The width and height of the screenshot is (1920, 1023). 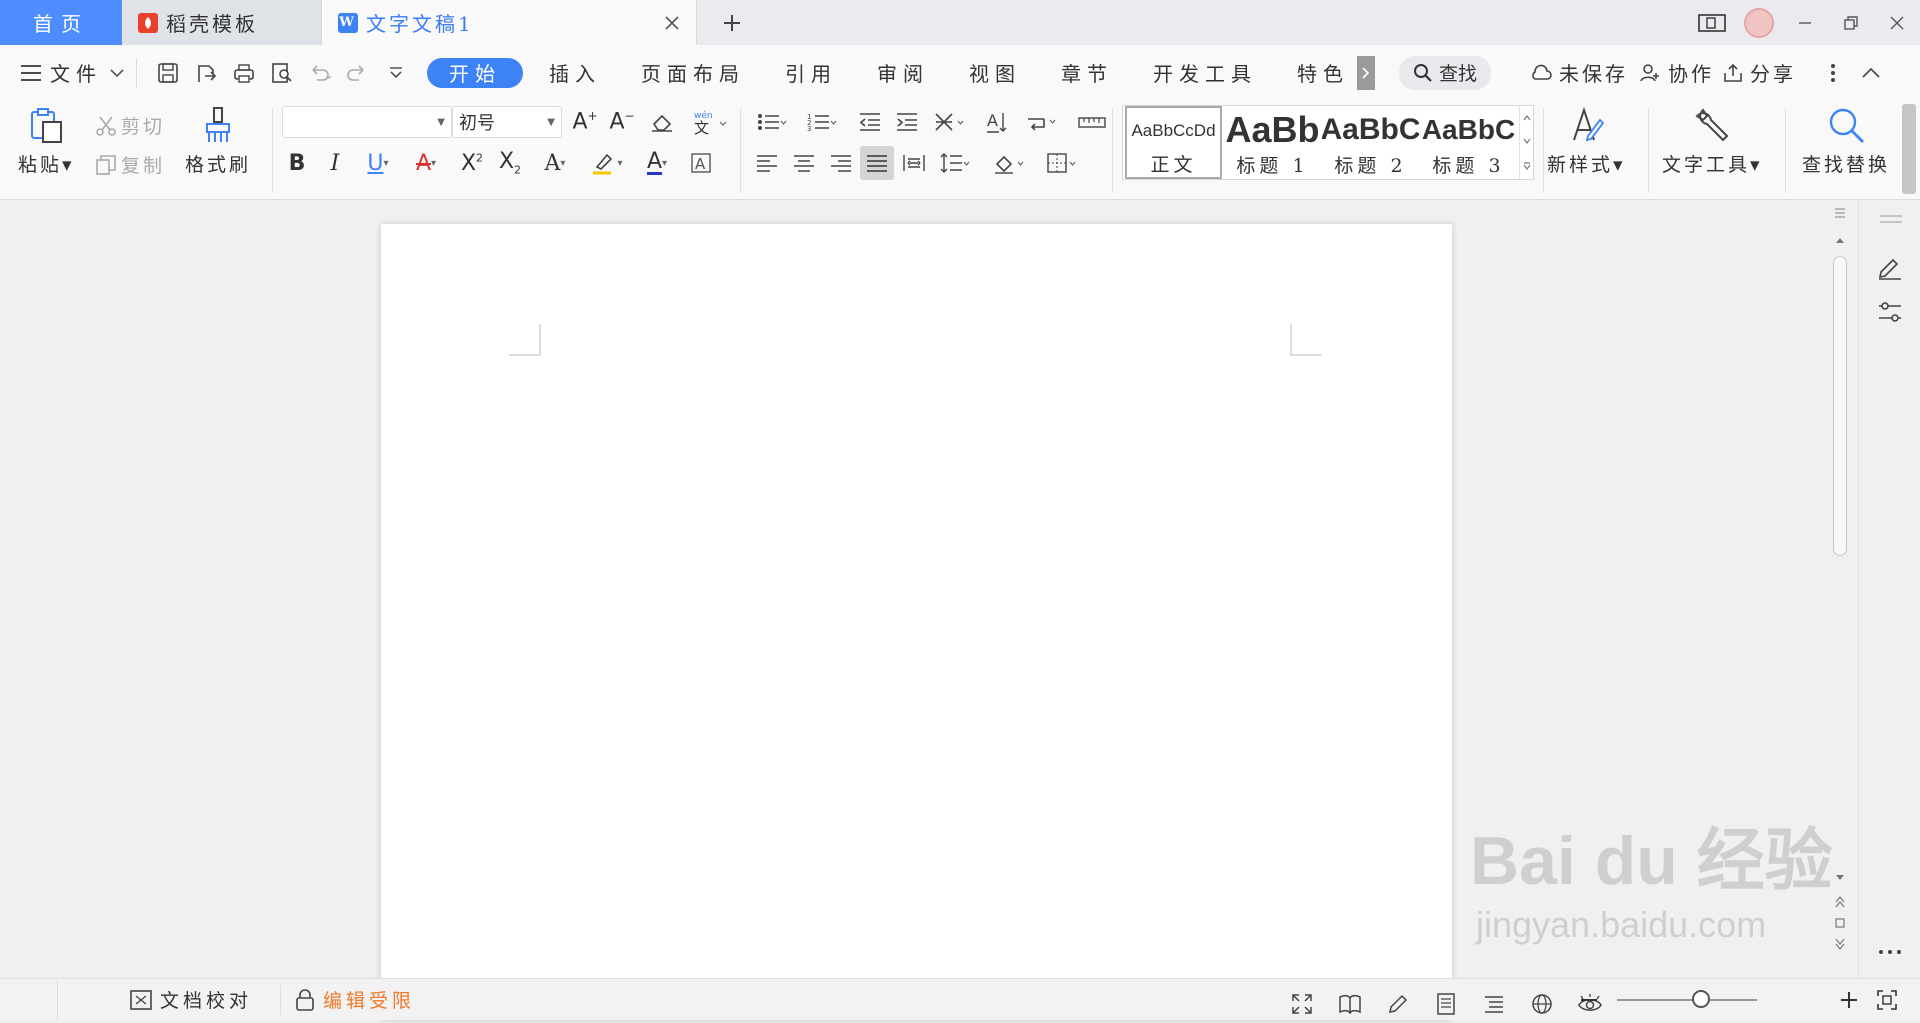 I want to click on tab-document-label: 文字文稿1, so click(x=420, y=24).